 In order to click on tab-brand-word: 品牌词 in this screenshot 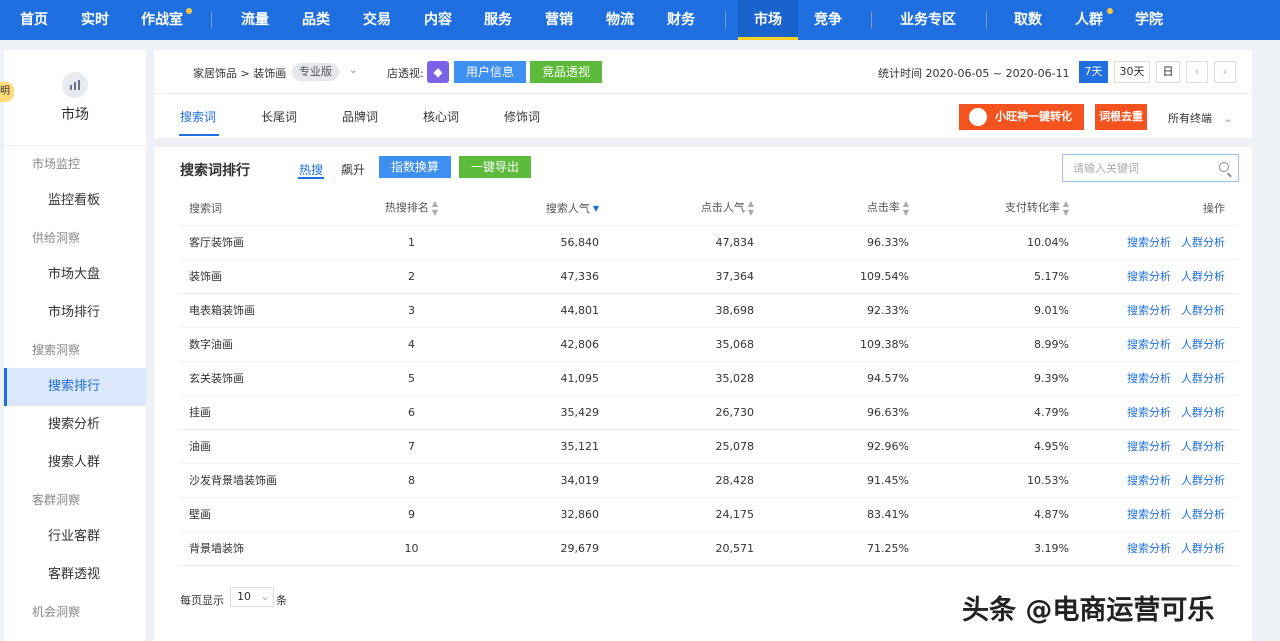, I will do `click(360, 116)`.